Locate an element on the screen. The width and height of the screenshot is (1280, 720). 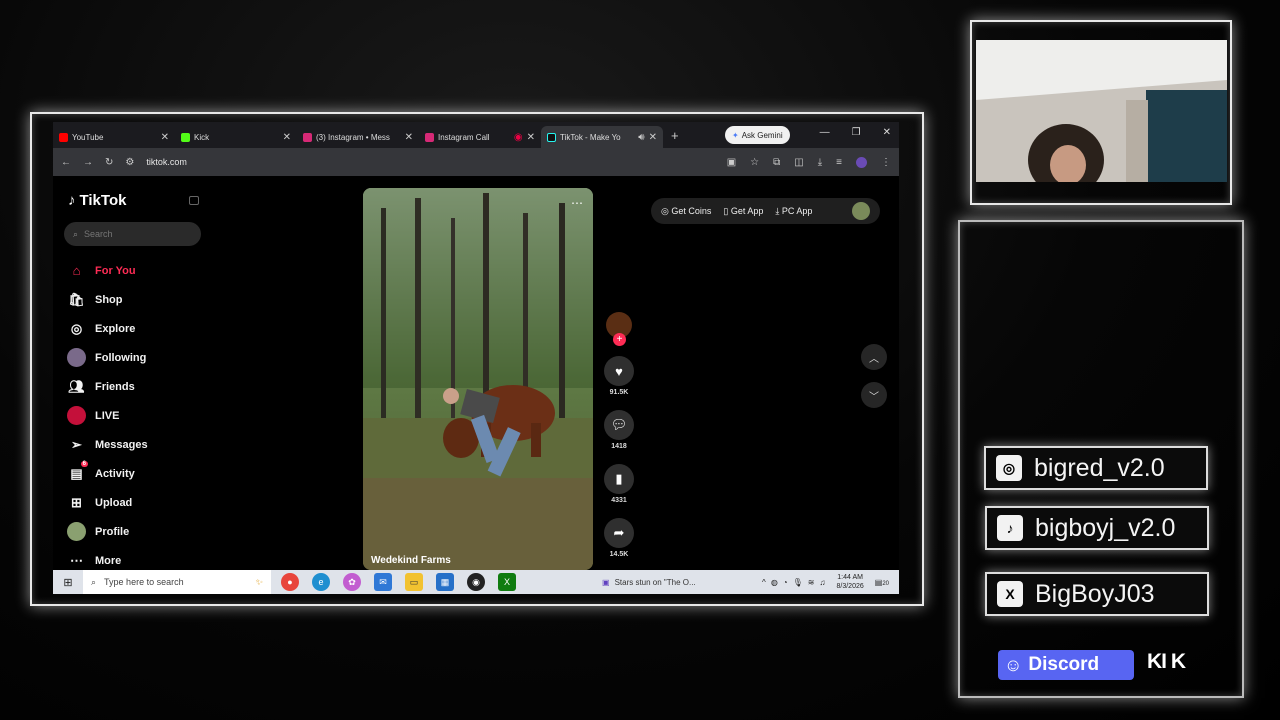
sidebar-item-upload: ⊞ Upload is located at coordinates (142, 502).